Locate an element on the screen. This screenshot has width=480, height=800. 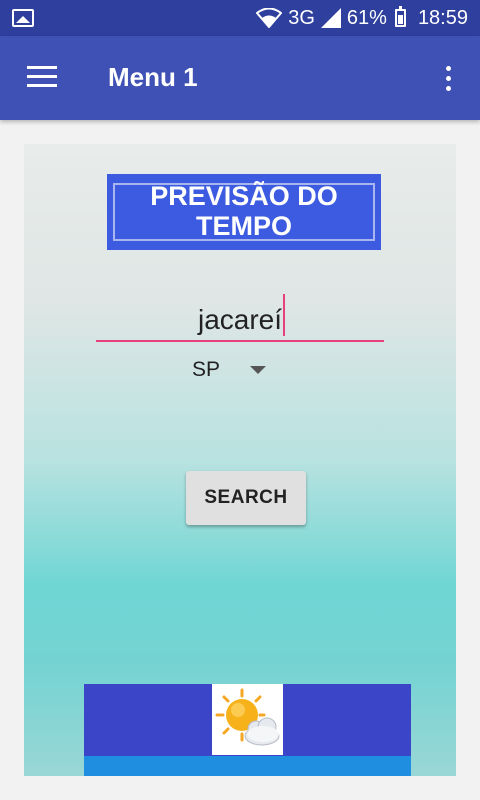
wifi-icon is located at coordinates (269, 18).